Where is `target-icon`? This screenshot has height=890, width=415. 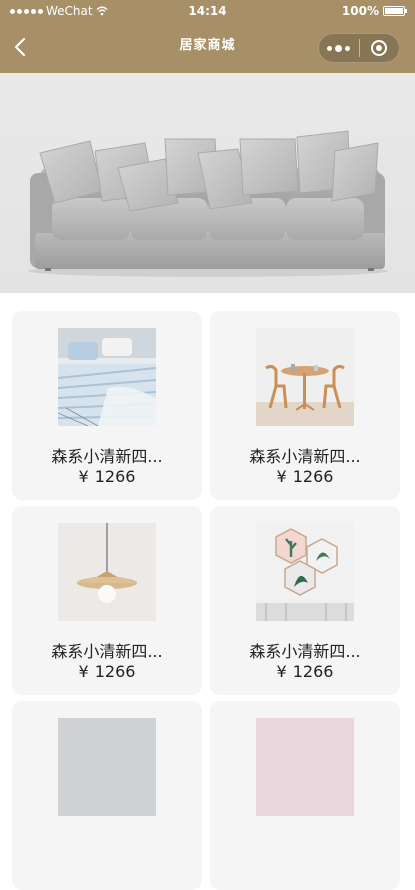
target-icon is located at coordinates (379, 48).